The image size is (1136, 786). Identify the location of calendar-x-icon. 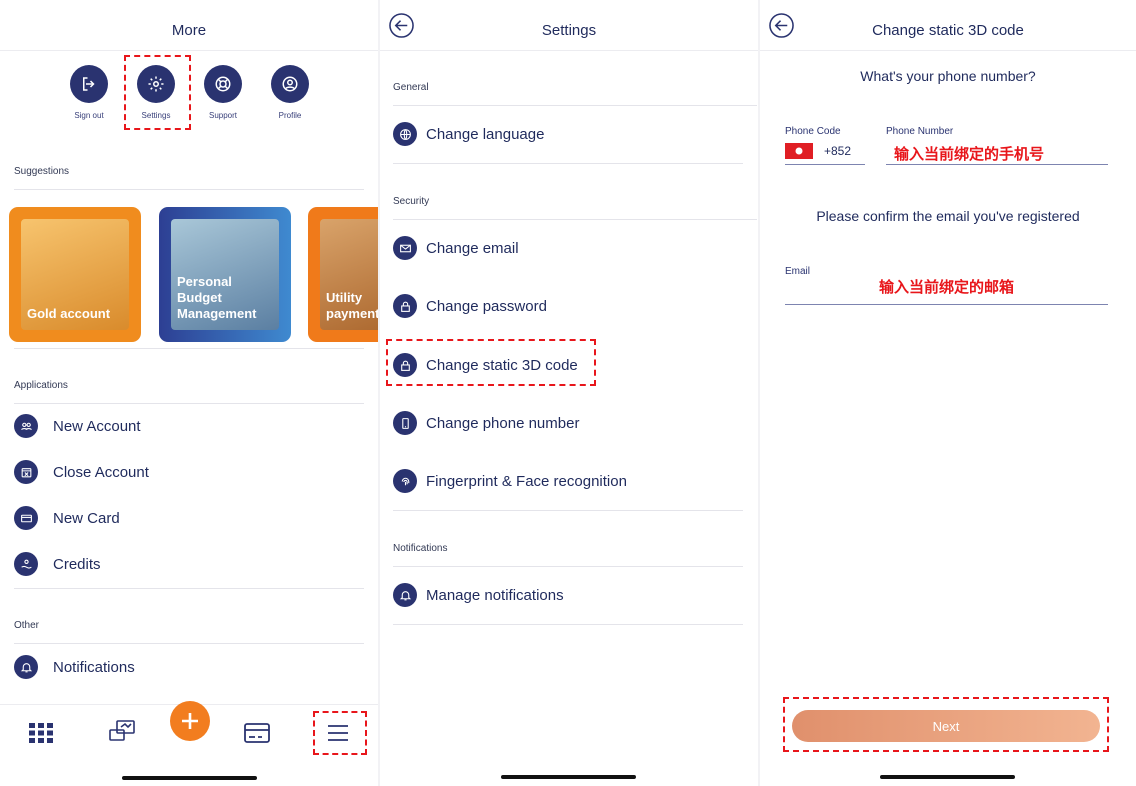
(26, 472).